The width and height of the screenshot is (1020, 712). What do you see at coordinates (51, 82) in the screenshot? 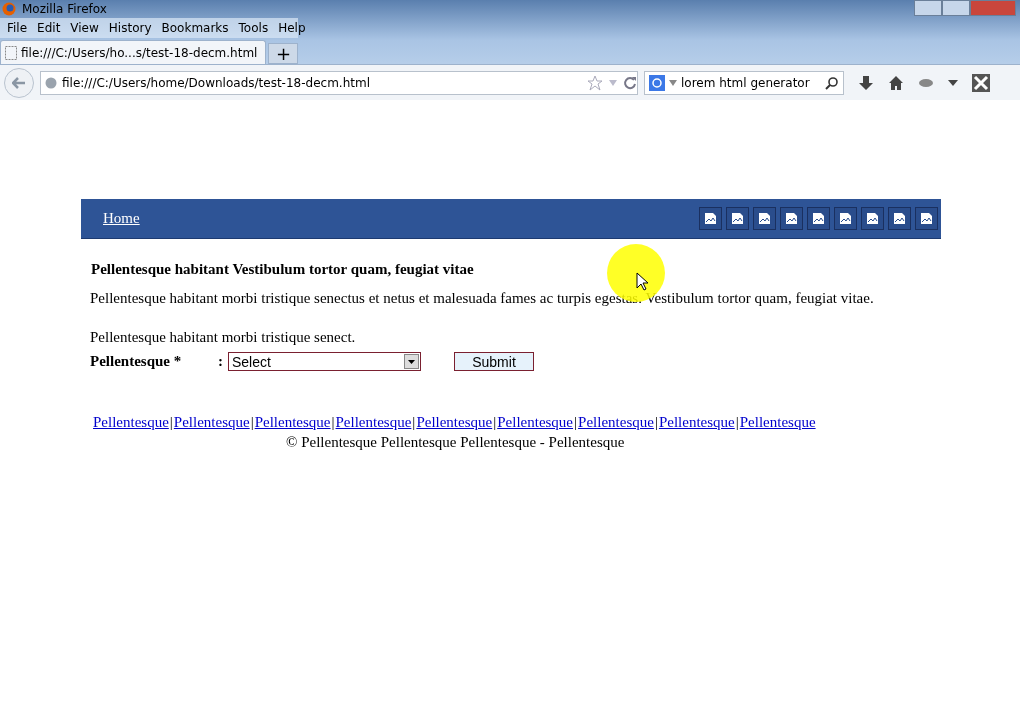
I see `globe-icon` at bounding box center [51, 82].